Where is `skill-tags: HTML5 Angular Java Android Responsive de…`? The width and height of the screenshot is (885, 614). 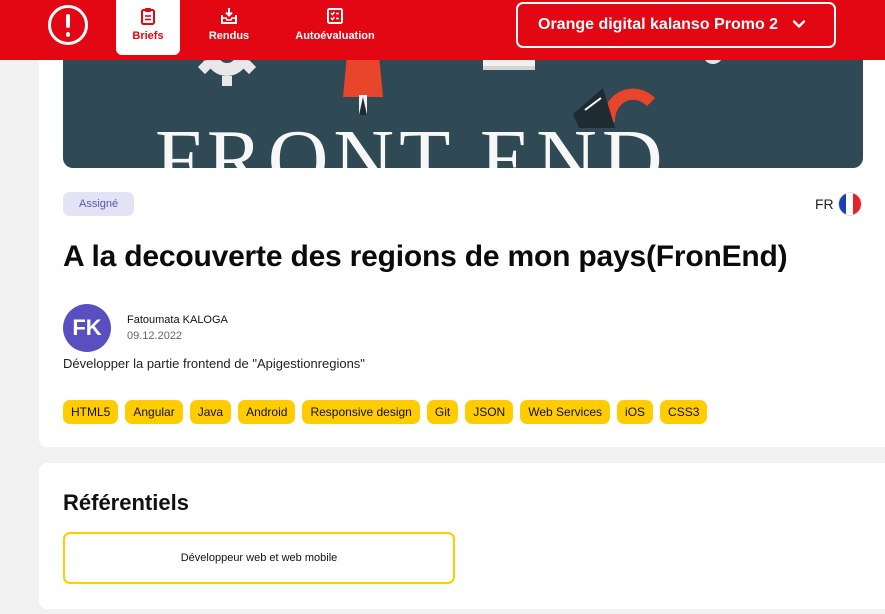
skill-tags: HTML5 Angular Java Android Responsive de… is located at coordinates (385, 412).